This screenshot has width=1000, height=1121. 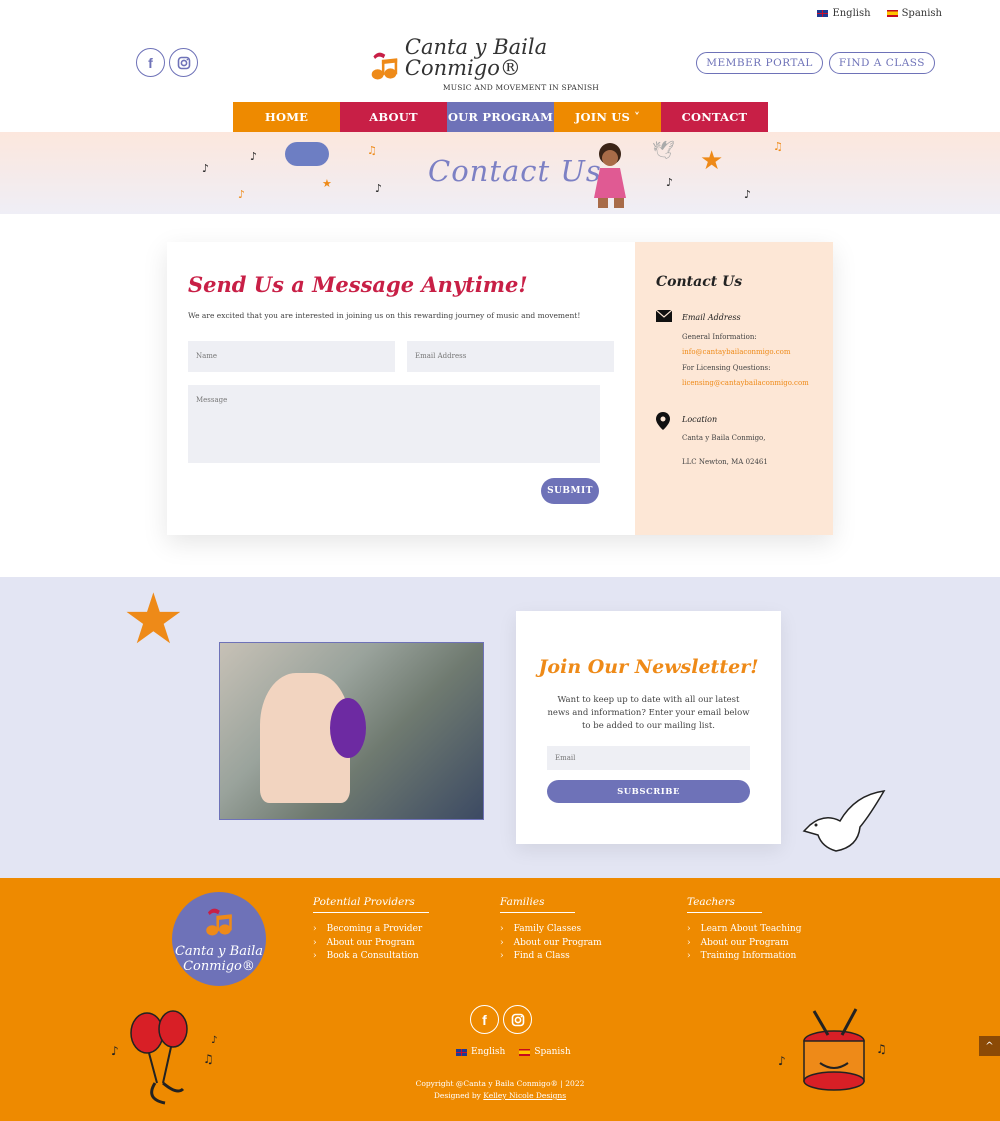 I want to click on social-links-header: f, so click(x=167, y=62).